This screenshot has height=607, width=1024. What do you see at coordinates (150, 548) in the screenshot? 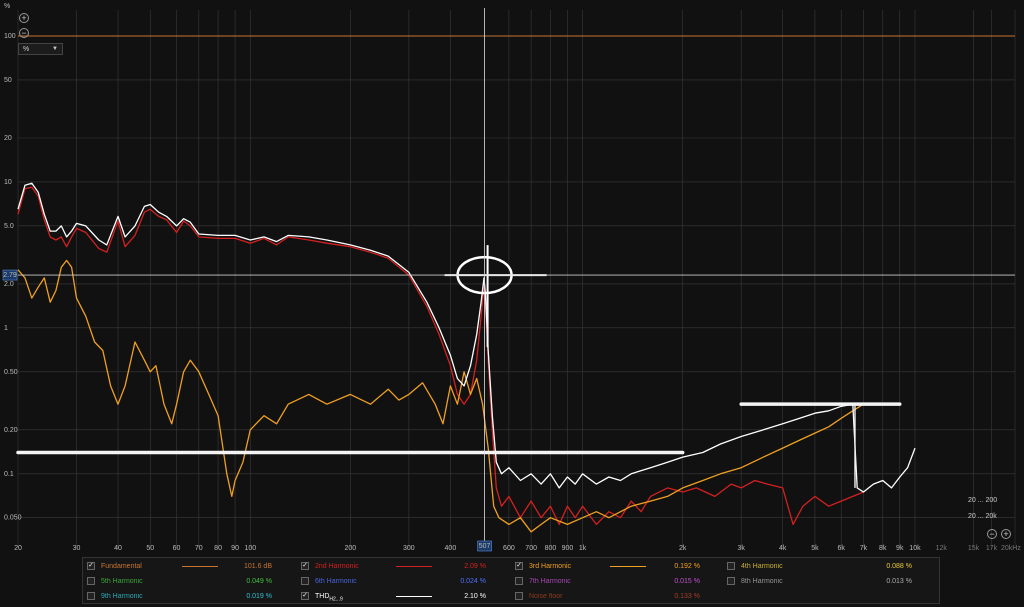
I see `x-tick-label: 50` at bounding box center [150, 548].